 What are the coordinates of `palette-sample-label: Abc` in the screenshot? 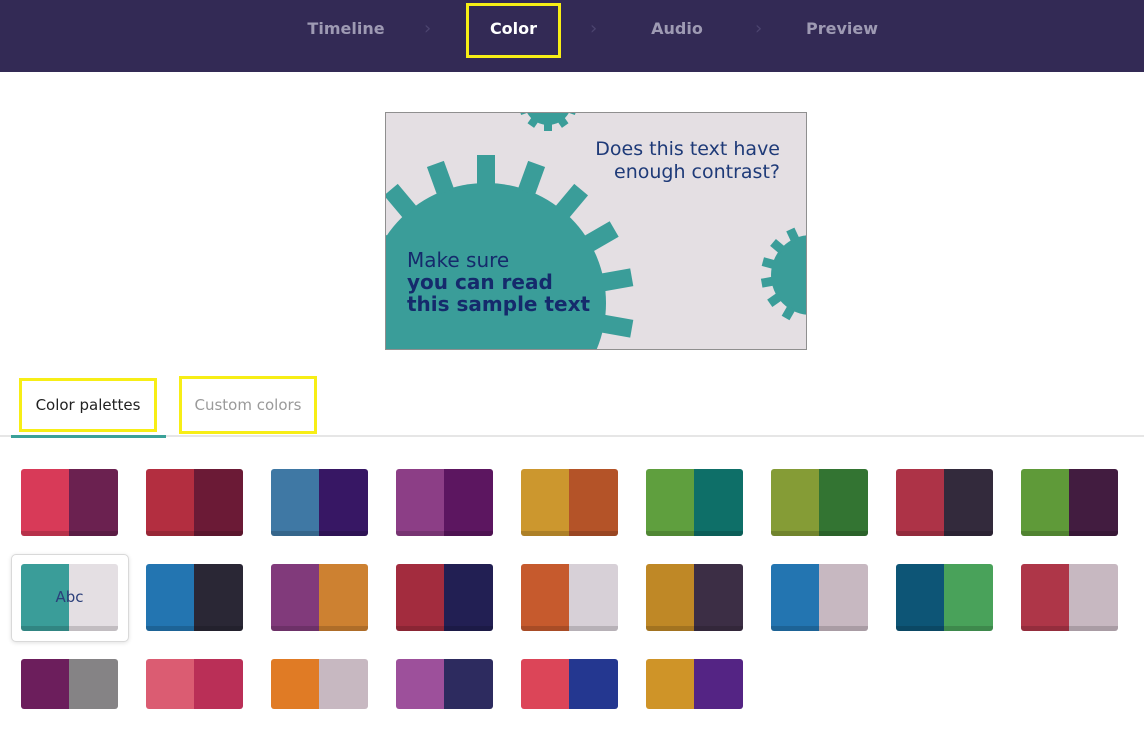 It's located at (69, 597).